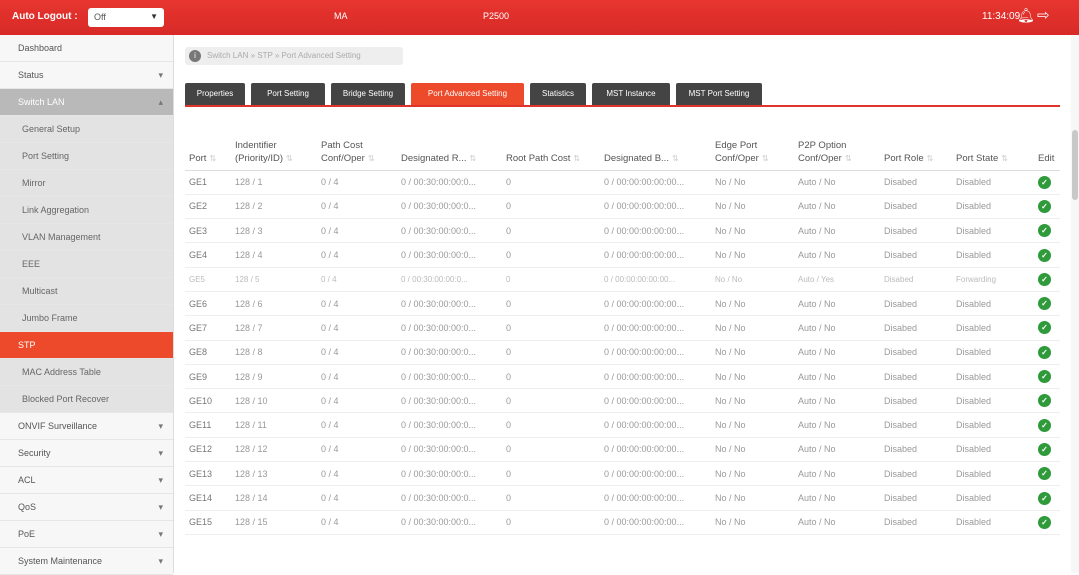 The height and width of the screenshot is (575, 1079). Describe the element at coordinates (916, 144) in the screenshot. I see `column-header: Port Role ⇅` at that location.